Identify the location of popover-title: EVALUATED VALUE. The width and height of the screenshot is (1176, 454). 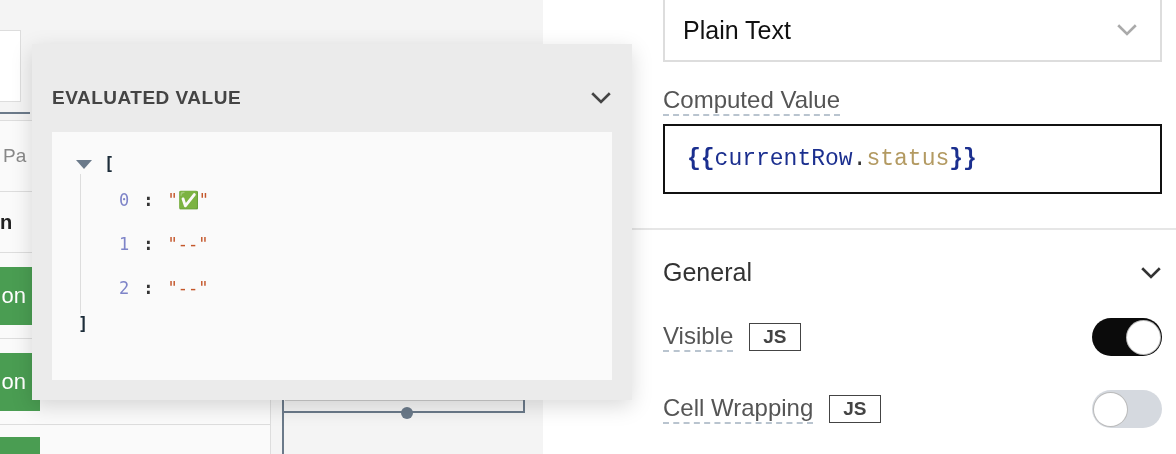
(147, 98).